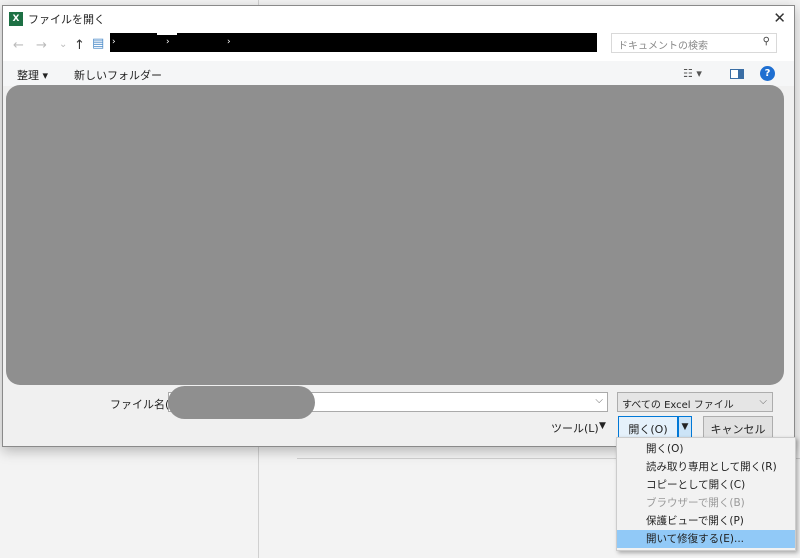  Describe the element at coordinates (738, 427) in the screenshot. I see `cancel-button: キャンセル` at that location.